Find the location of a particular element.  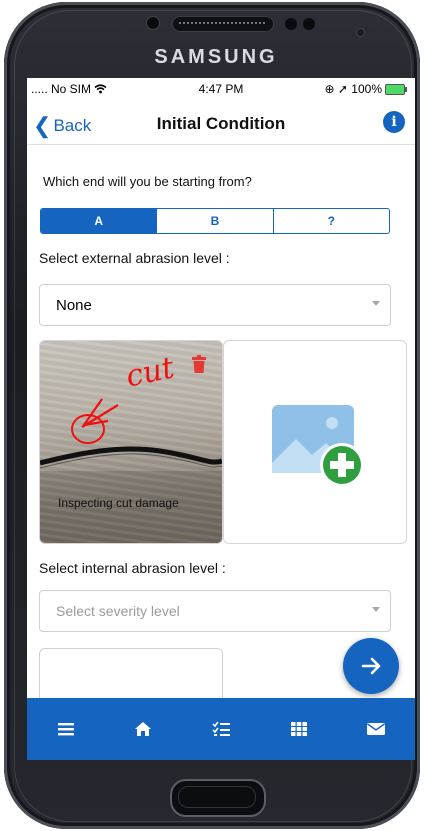

proximity-sensor is located at coordinates (291, 24).